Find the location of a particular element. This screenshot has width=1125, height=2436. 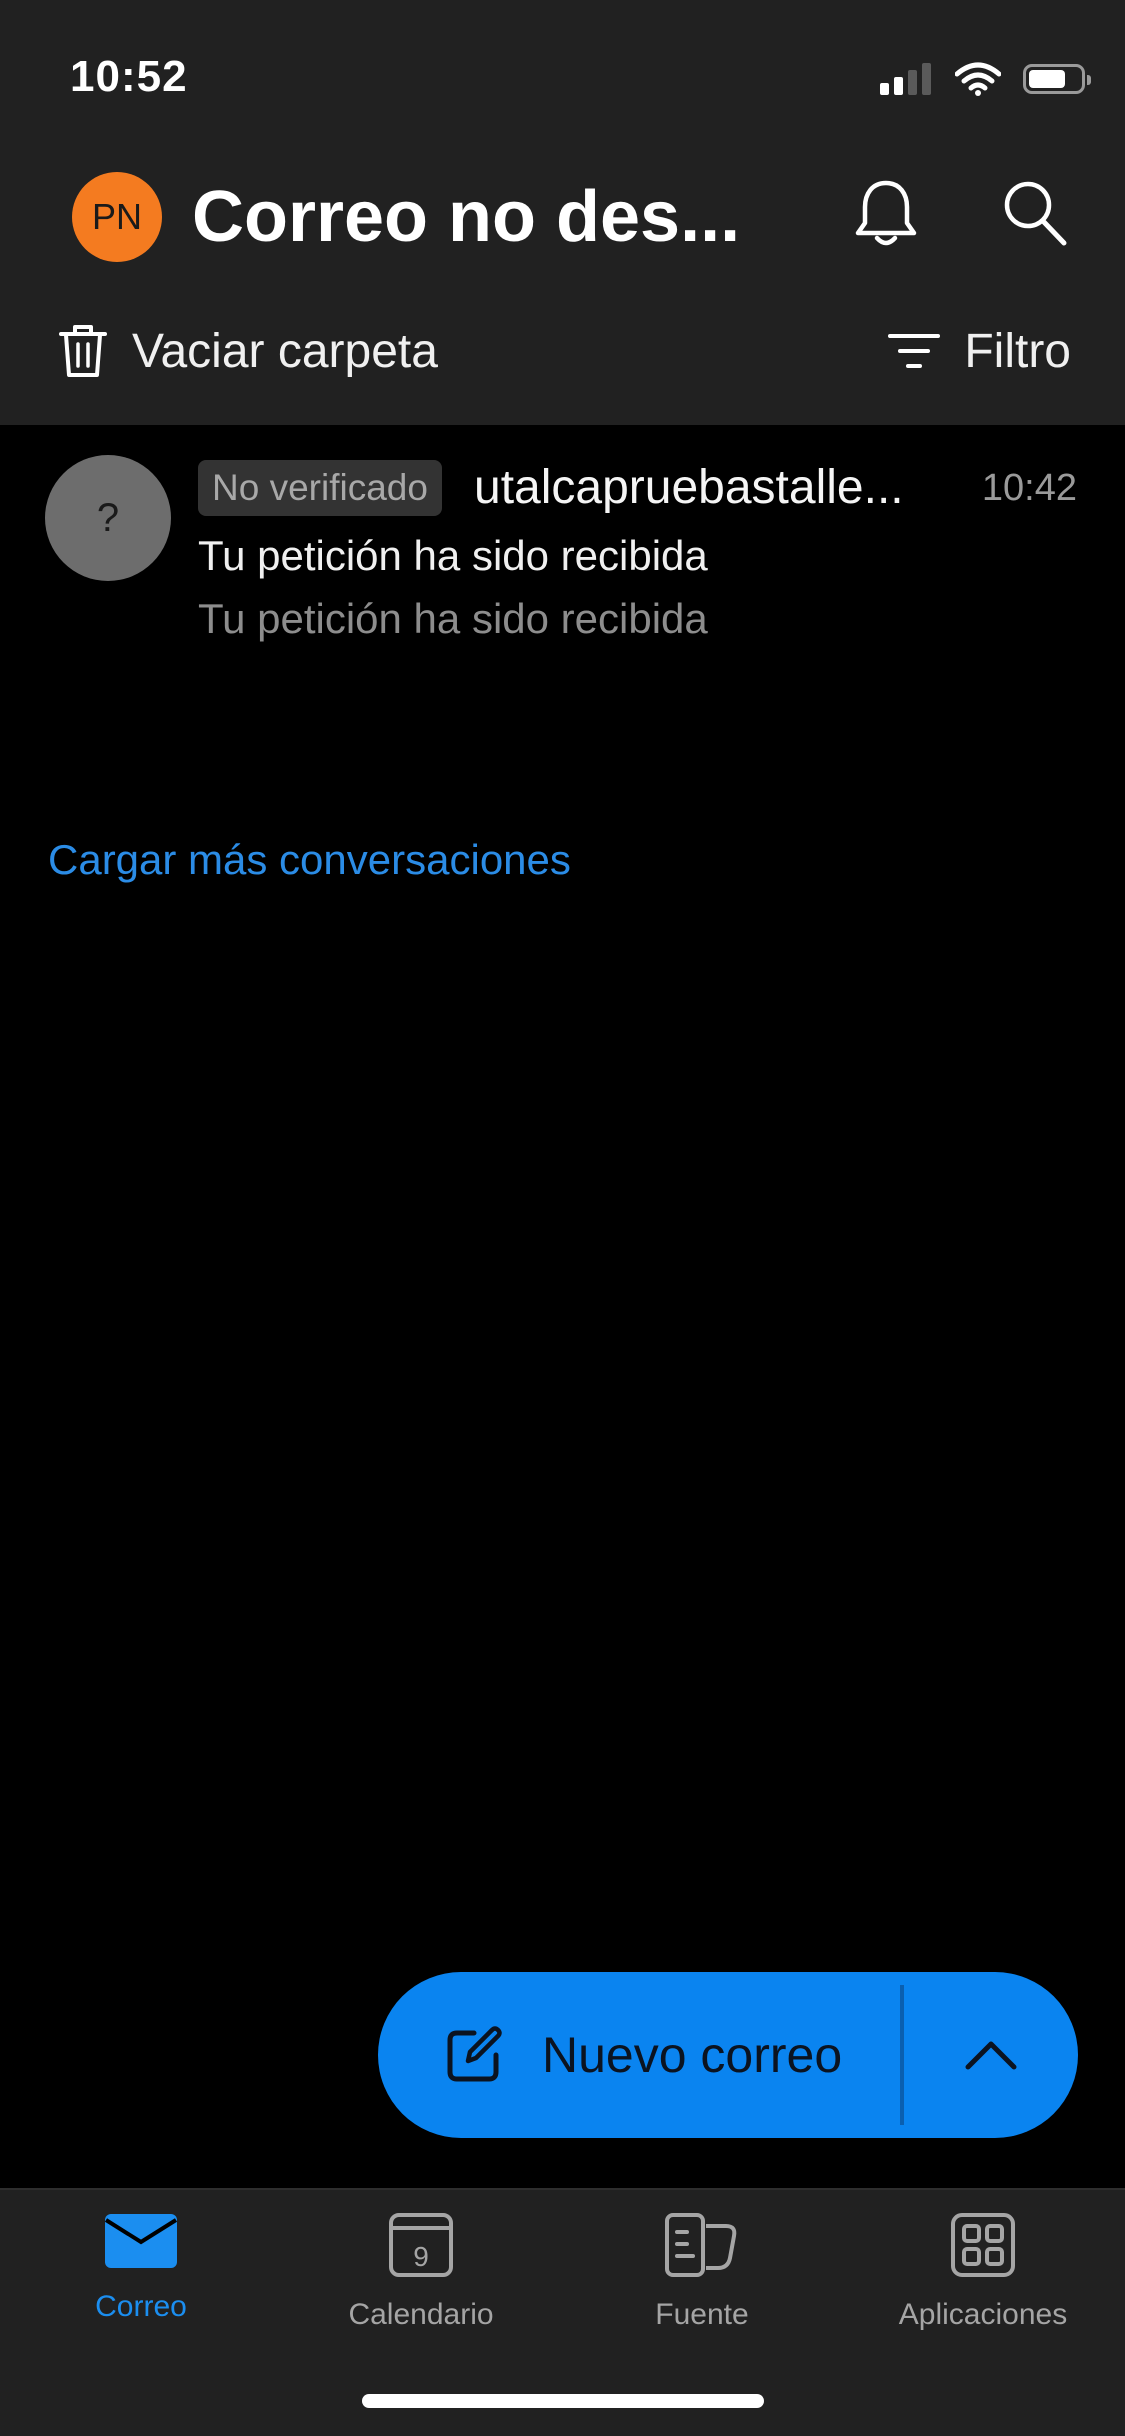

load-more-link: Cargar más conversaciones is located at coordinates (309, 860).